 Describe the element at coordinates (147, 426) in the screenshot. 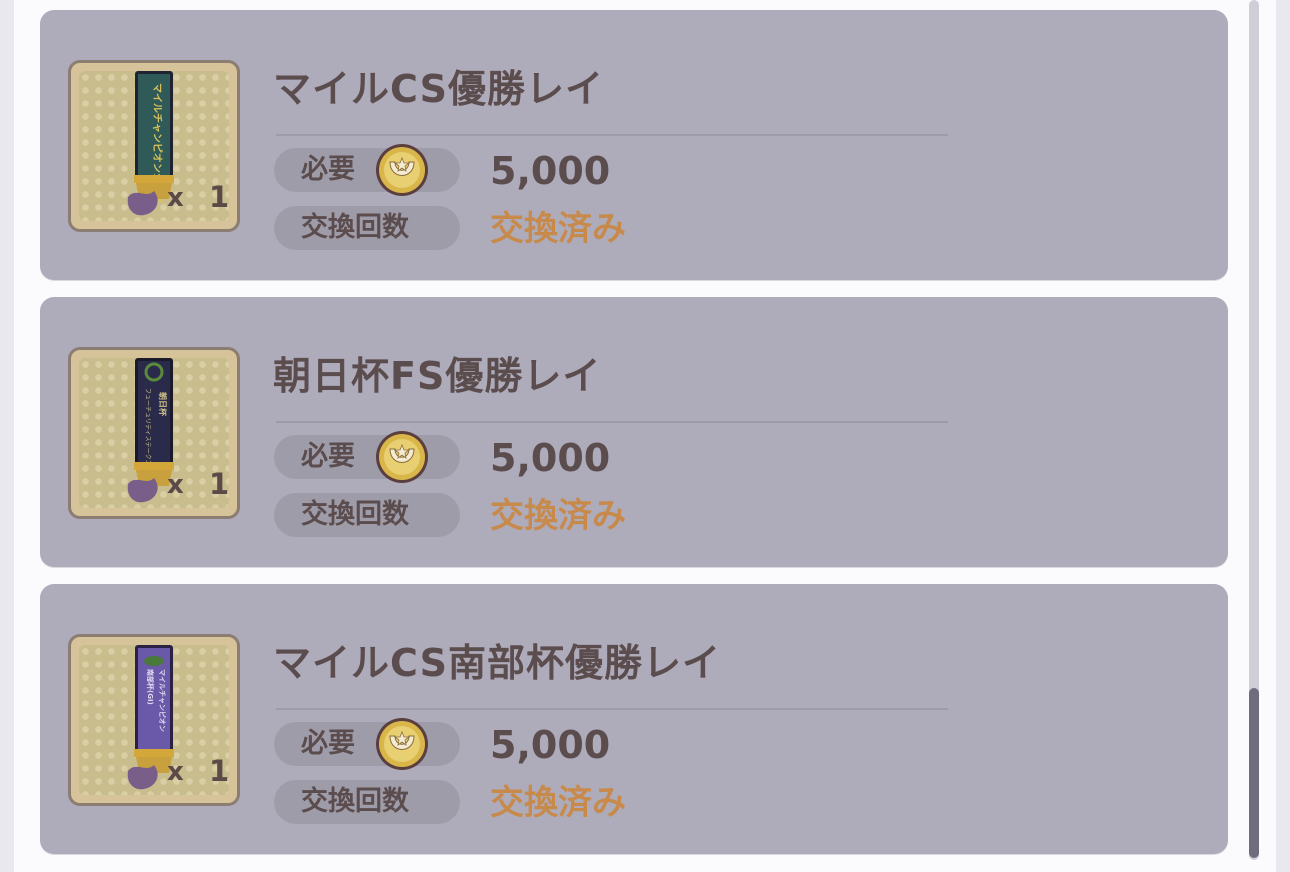

I see `svg-text: フューチュリティステークス` at that location.